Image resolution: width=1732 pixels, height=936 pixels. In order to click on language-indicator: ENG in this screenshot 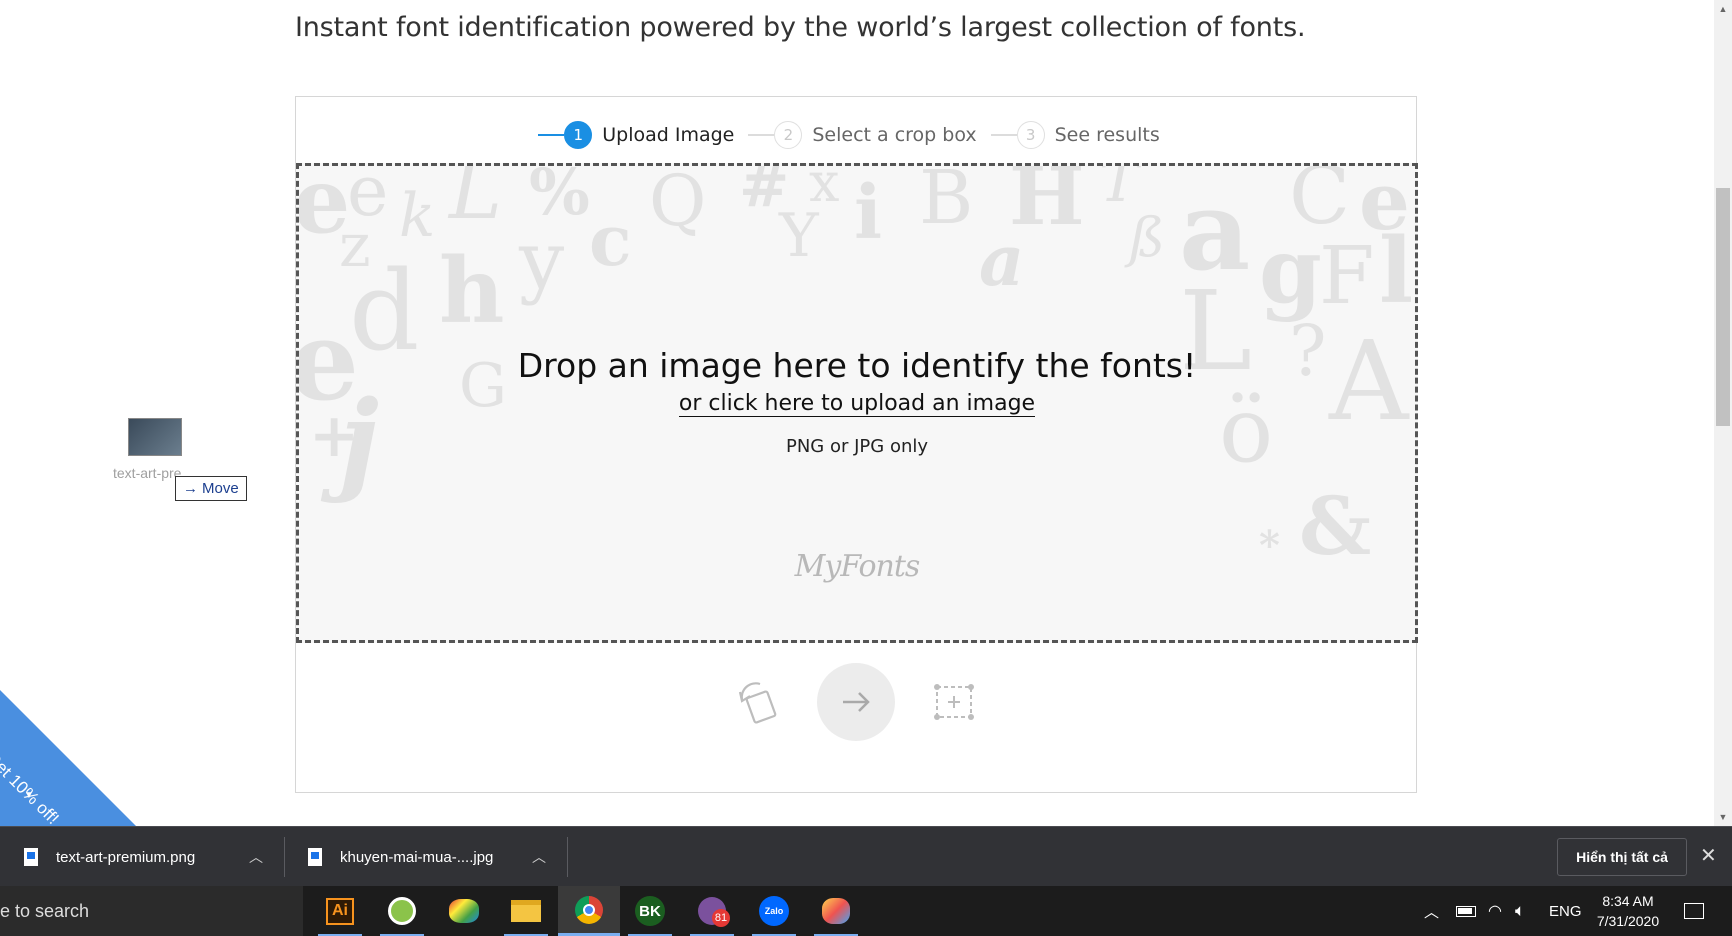, I will do `click(1565, 911)`.